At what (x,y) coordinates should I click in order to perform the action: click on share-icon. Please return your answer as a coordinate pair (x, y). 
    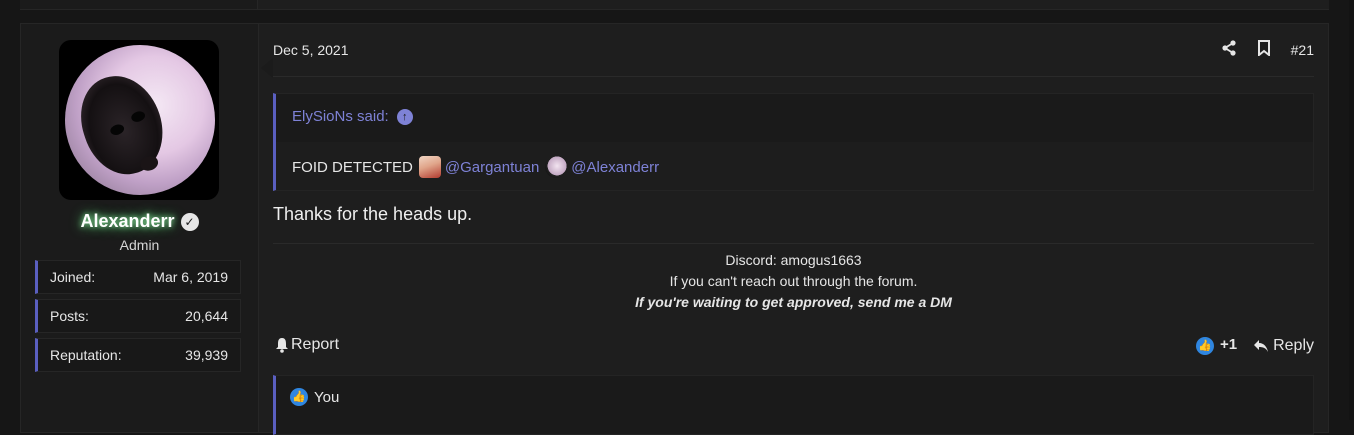
    Looking at the image, I should click on (1229, 49).